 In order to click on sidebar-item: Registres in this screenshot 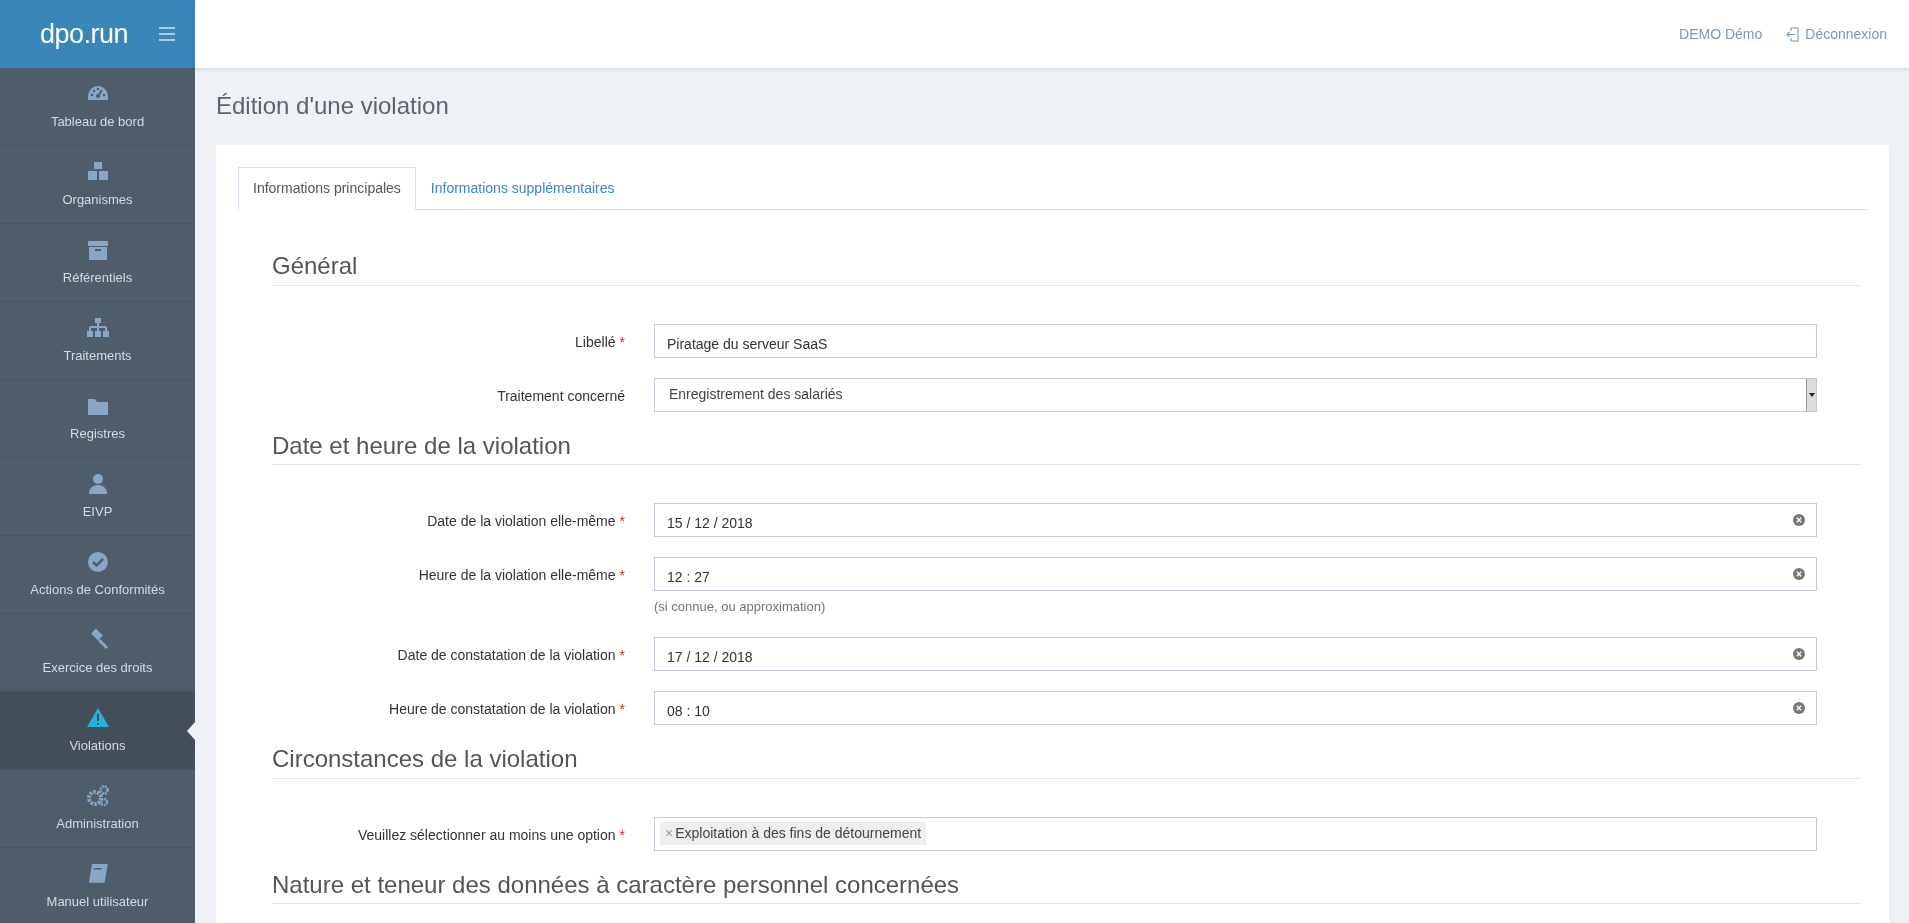, I will do `click(97, 419)`.